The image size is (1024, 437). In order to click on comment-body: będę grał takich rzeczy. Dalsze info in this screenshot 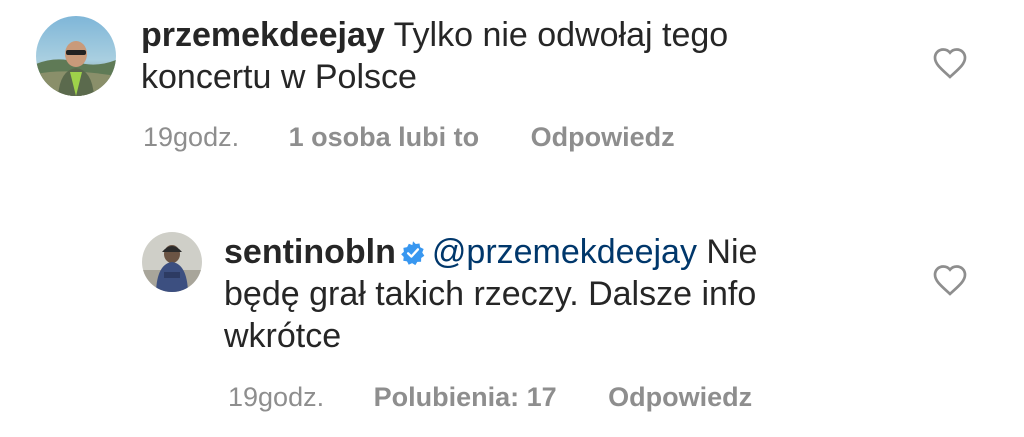, I will do `click(490, 294)`.